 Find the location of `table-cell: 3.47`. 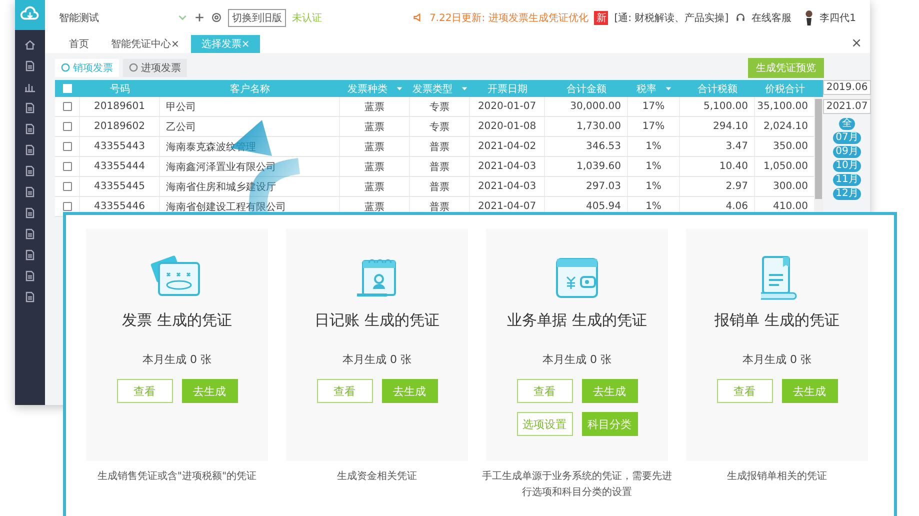

table-cell: 3.47 is located at coordinates (737, 146).